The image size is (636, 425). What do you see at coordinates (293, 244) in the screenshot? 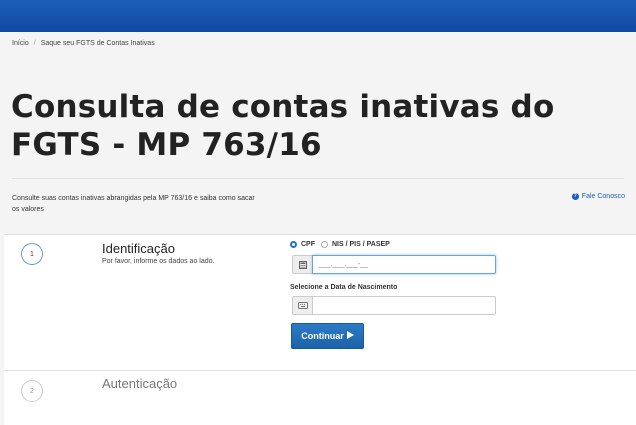
I see `radio-cpf-indicator` at bounding box center [293, 244].